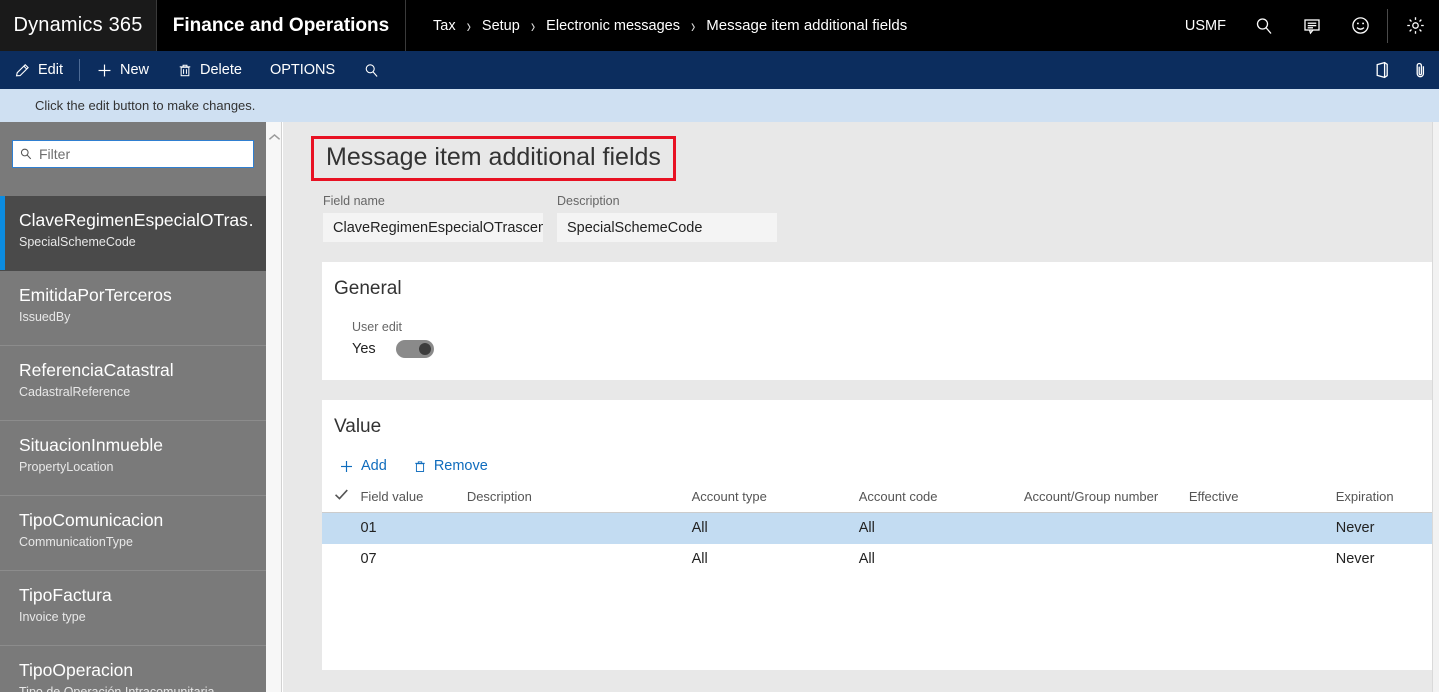  Describe the element at coordinates (76, 542) in the screenshot. I see `list-item-subtitle: CommunicationType` at that location.